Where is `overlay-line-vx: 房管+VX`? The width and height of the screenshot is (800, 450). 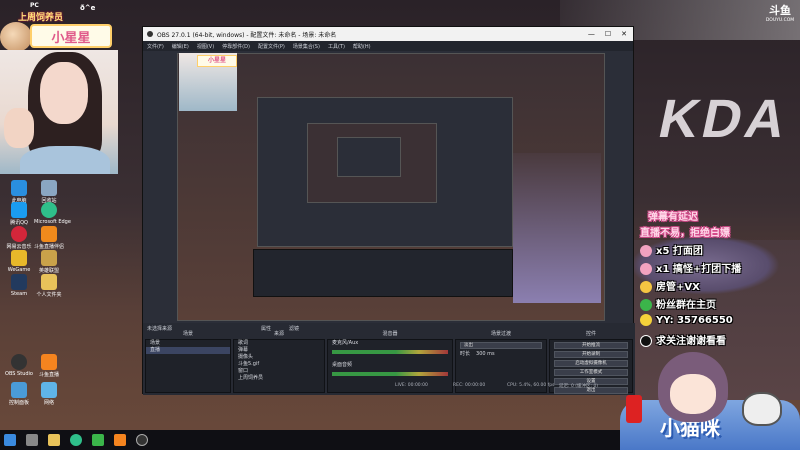 overlay-line-vx: 房管+VX is located at coordinates (670, 285).